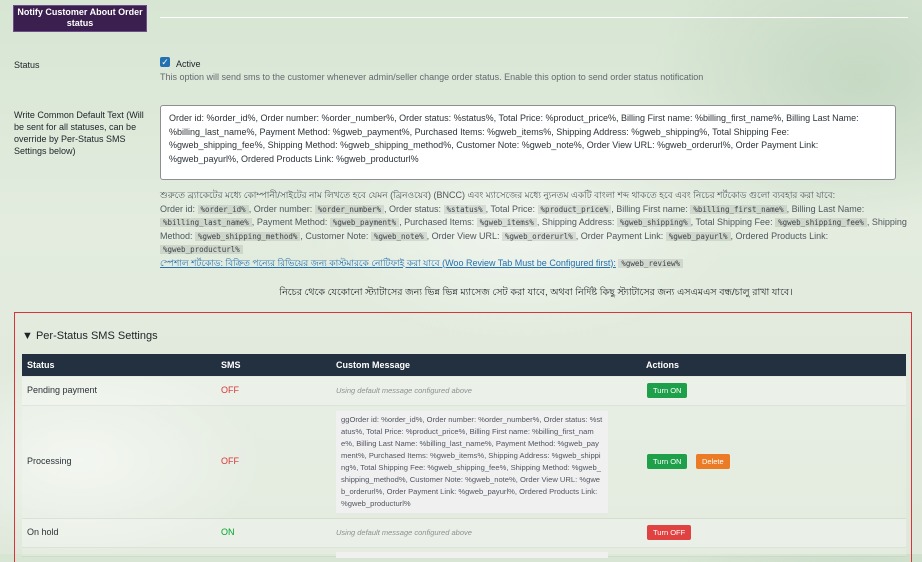  Describe the element at coordinates (228, 532) in the screenshot. I see `row-sms-state: ON` at that location.